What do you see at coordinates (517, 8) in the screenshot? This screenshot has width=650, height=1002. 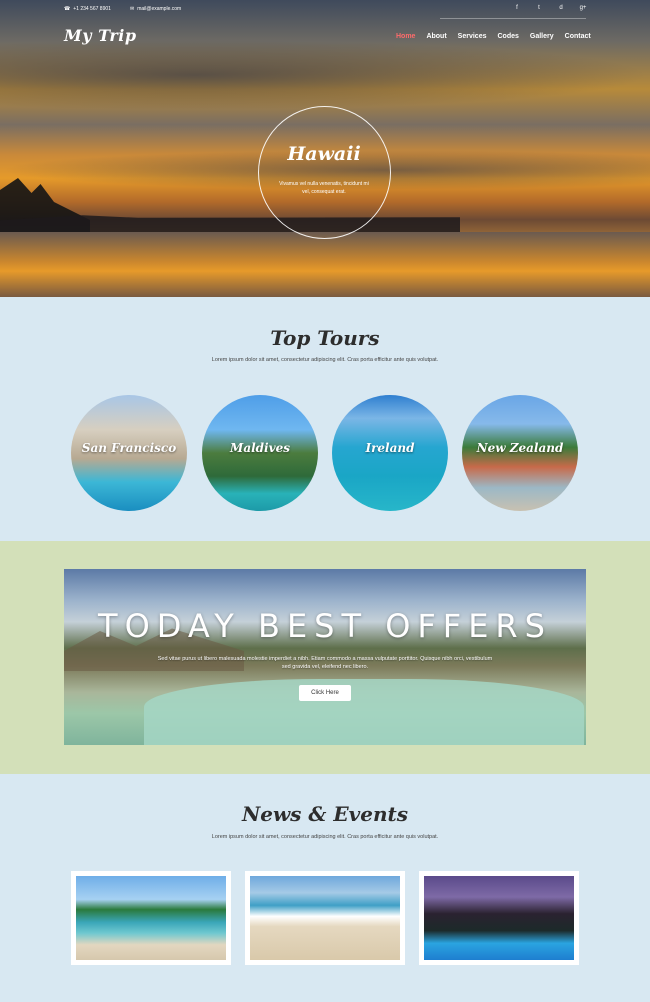 I see `facebook-icon: f` at bounding box center [517, 8].